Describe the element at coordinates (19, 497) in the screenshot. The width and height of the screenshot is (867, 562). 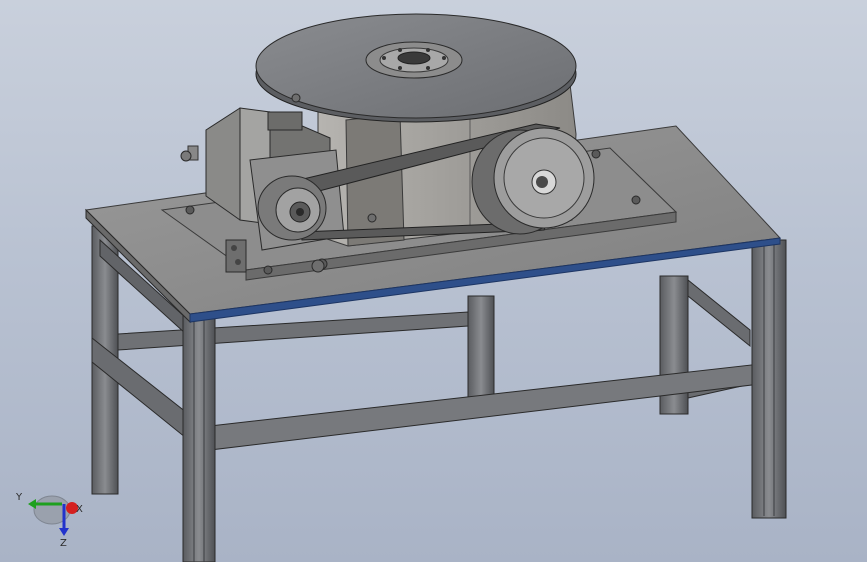
I see `triad-y-label: Y` at that location.